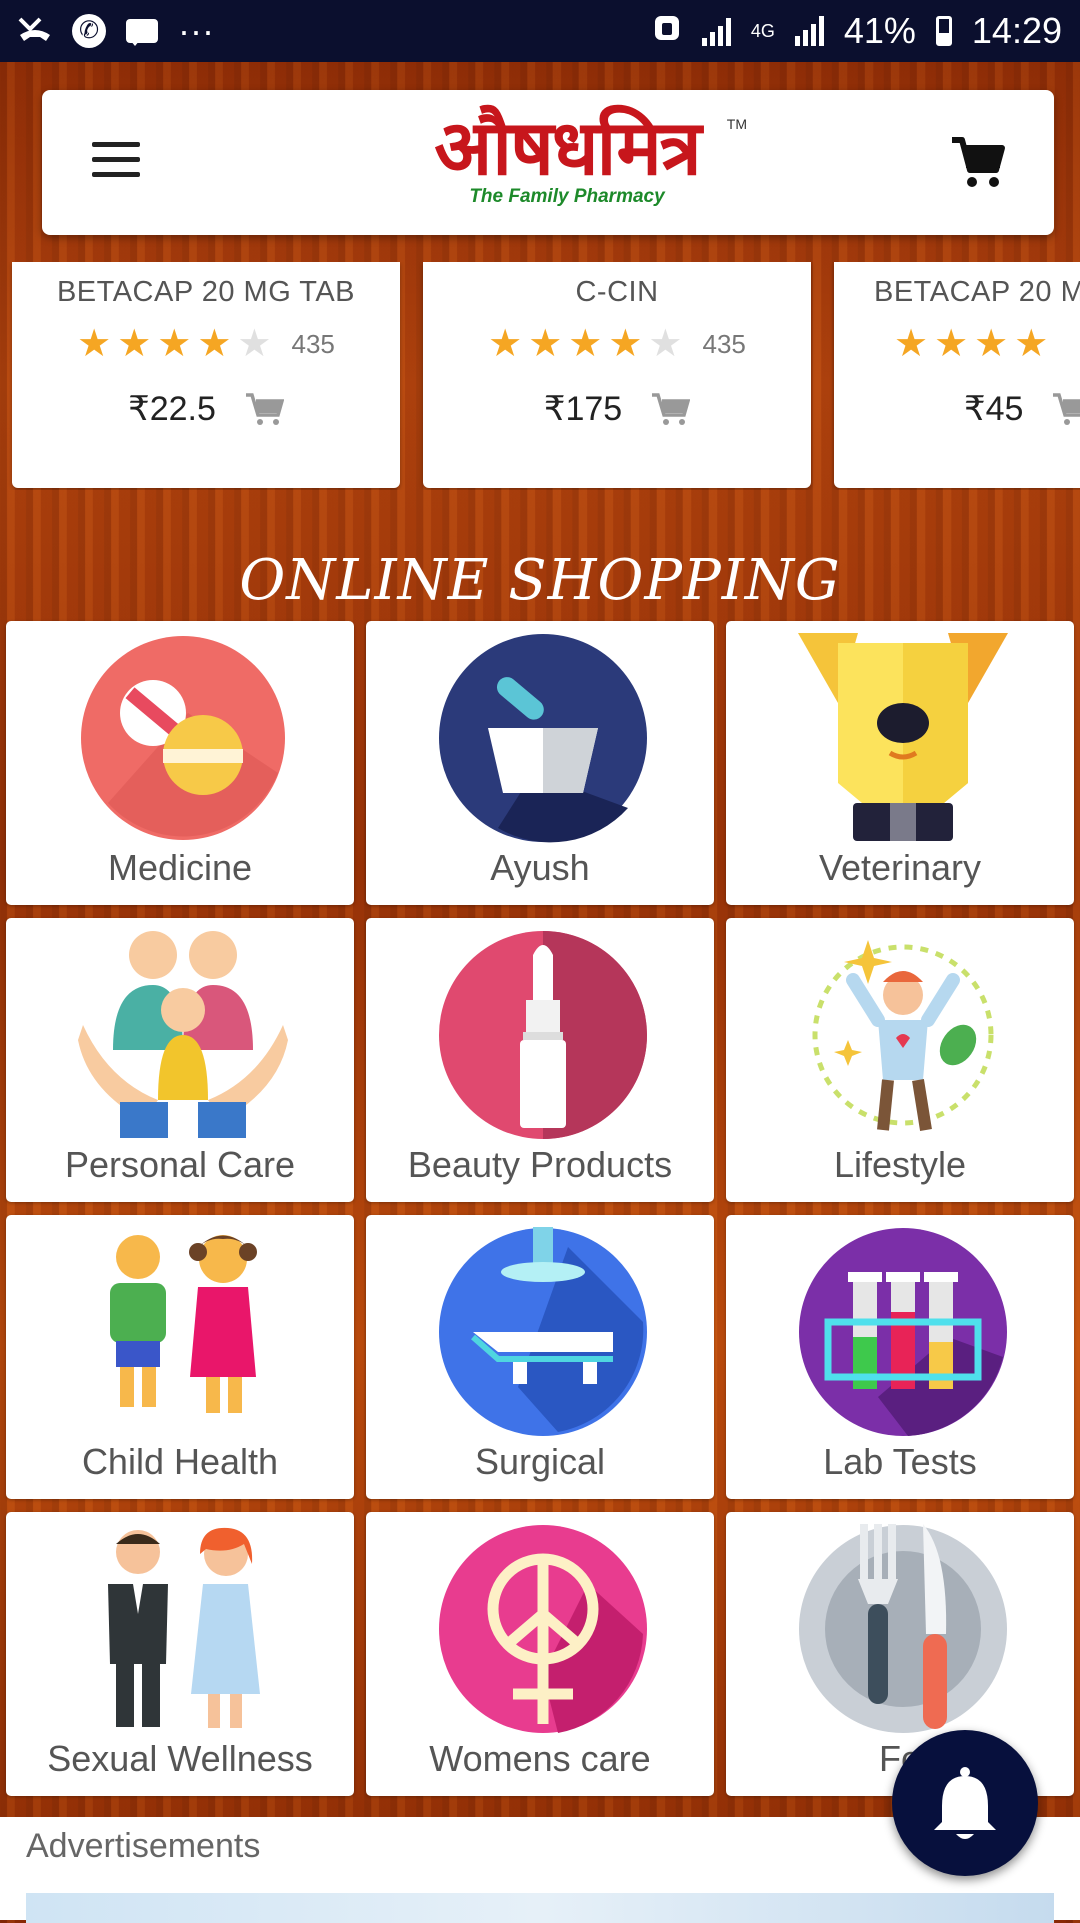 The width and height of the screenshot is (1080, 1923). I want to click on ad-banner, so click(540, 1908).